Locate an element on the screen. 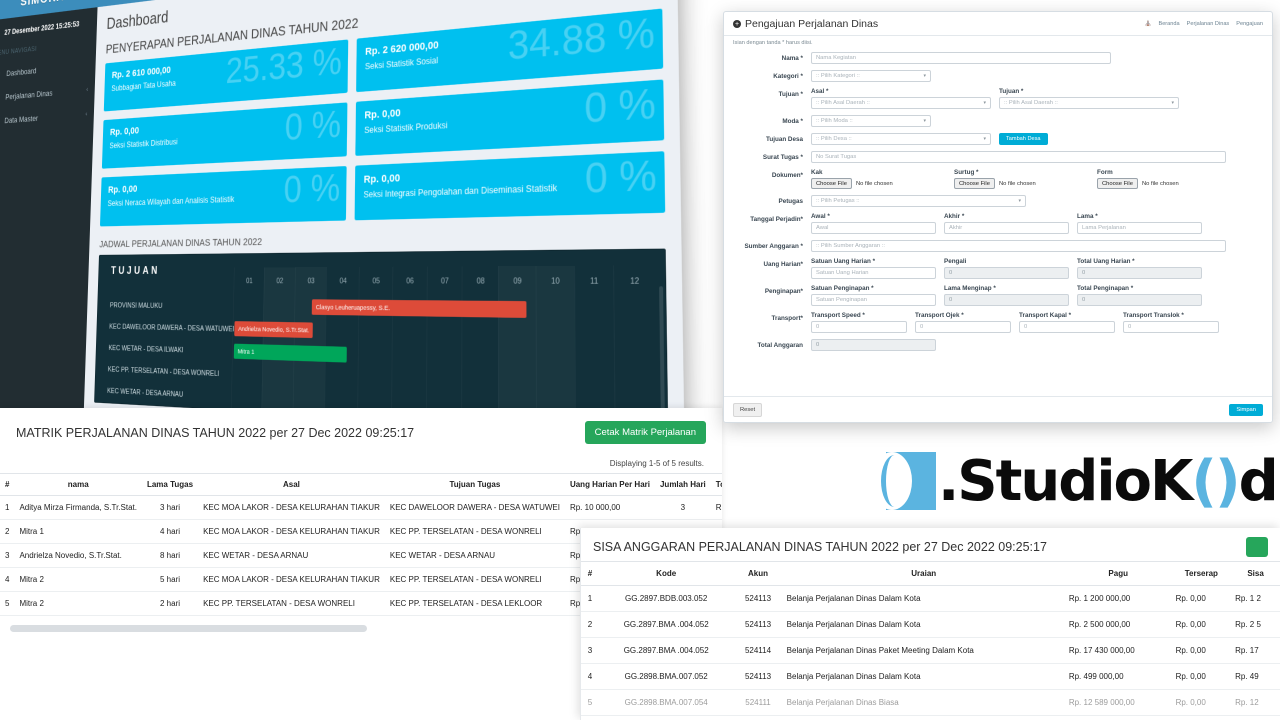 Image resolution: width=1280 pixels, height=720 pixels. gantt-column-label: 05 is located at coordinates (376, 281).